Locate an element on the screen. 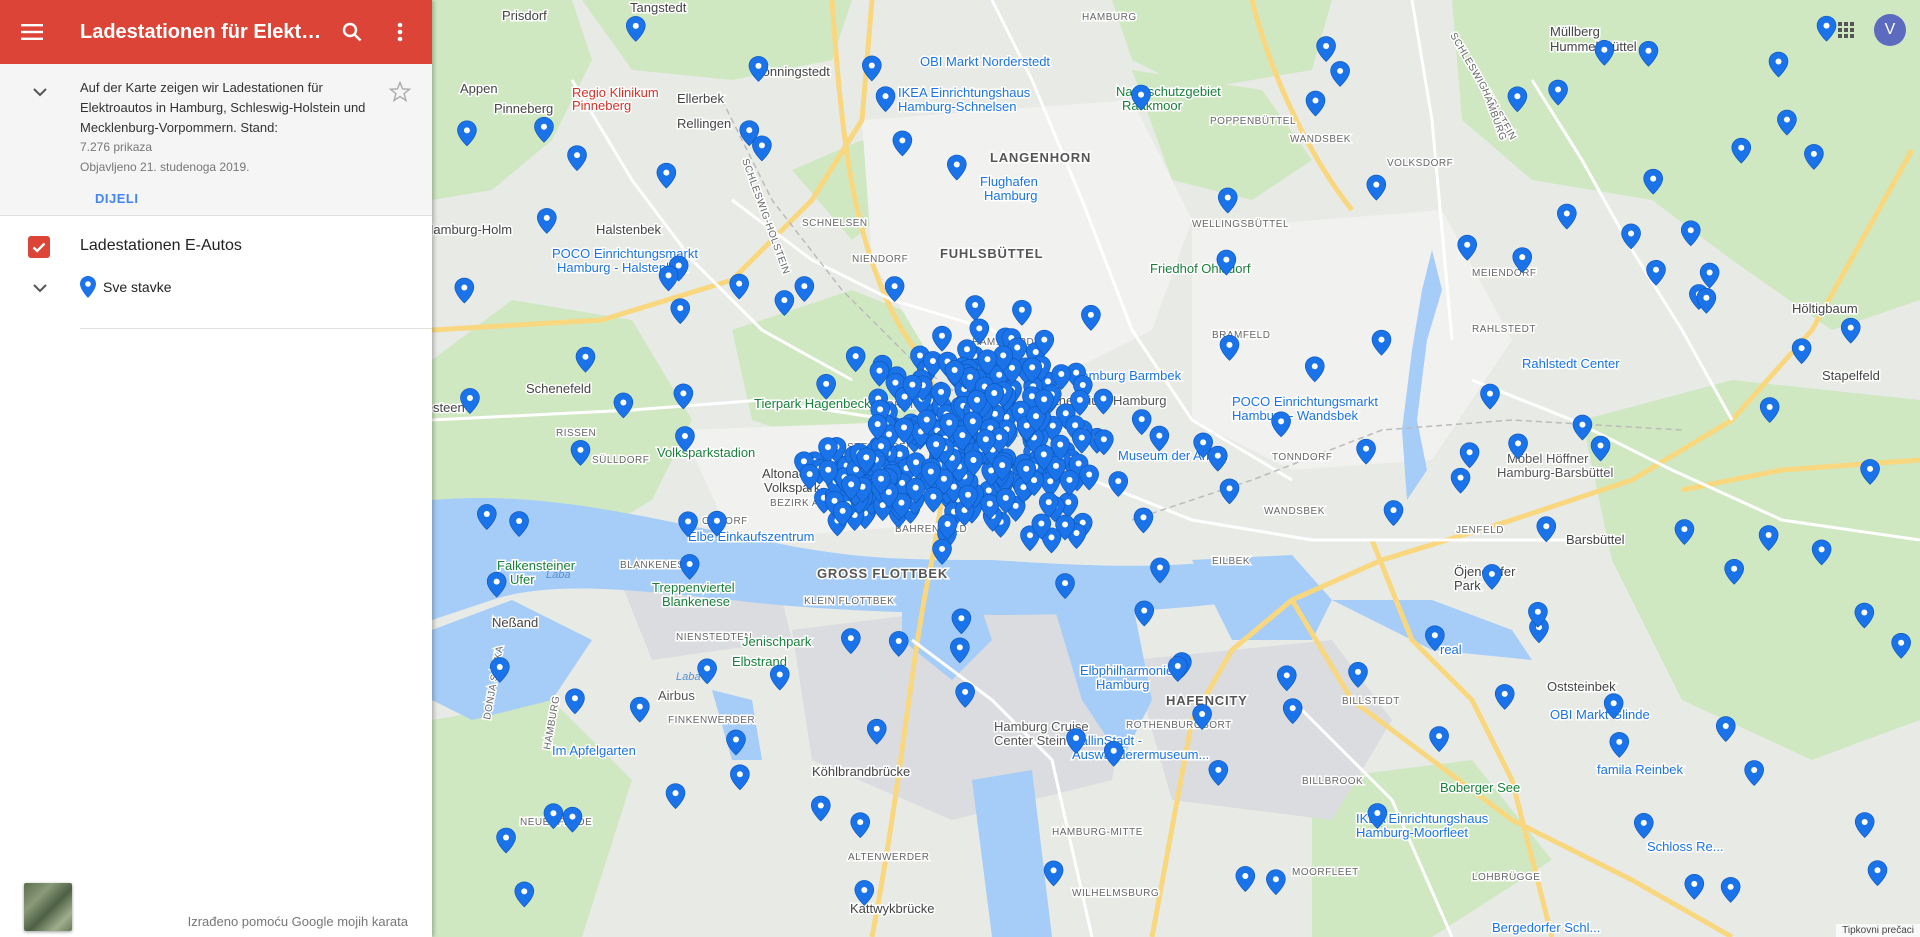  layer-name: Ladestationen E-Autos is located at coordinates (161, 246).